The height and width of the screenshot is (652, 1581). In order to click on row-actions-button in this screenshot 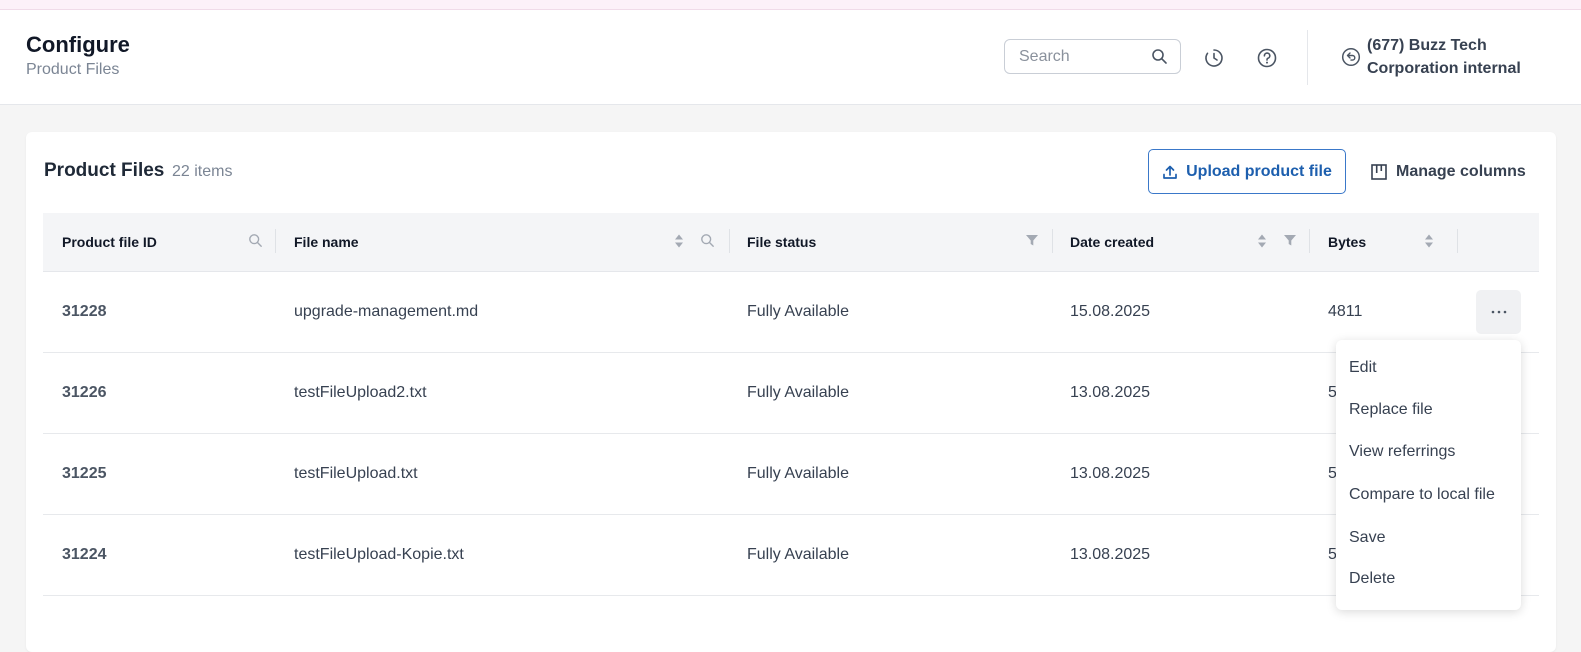, I will do `click(1498, 312)`.